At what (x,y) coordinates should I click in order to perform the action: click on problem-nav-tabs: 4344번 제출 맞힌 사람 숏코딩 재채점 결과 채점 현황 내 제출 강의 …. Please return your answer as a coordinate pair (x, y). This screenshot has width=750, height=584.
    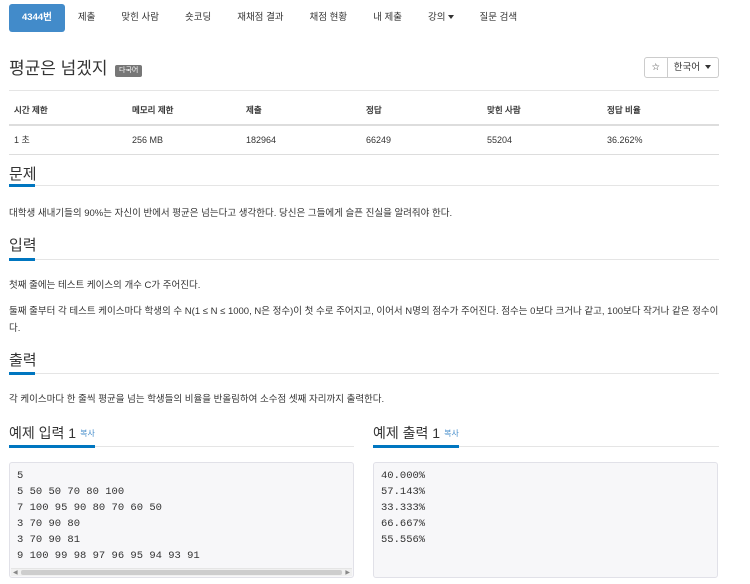
    Looking at the image, I should click on (269, 18).